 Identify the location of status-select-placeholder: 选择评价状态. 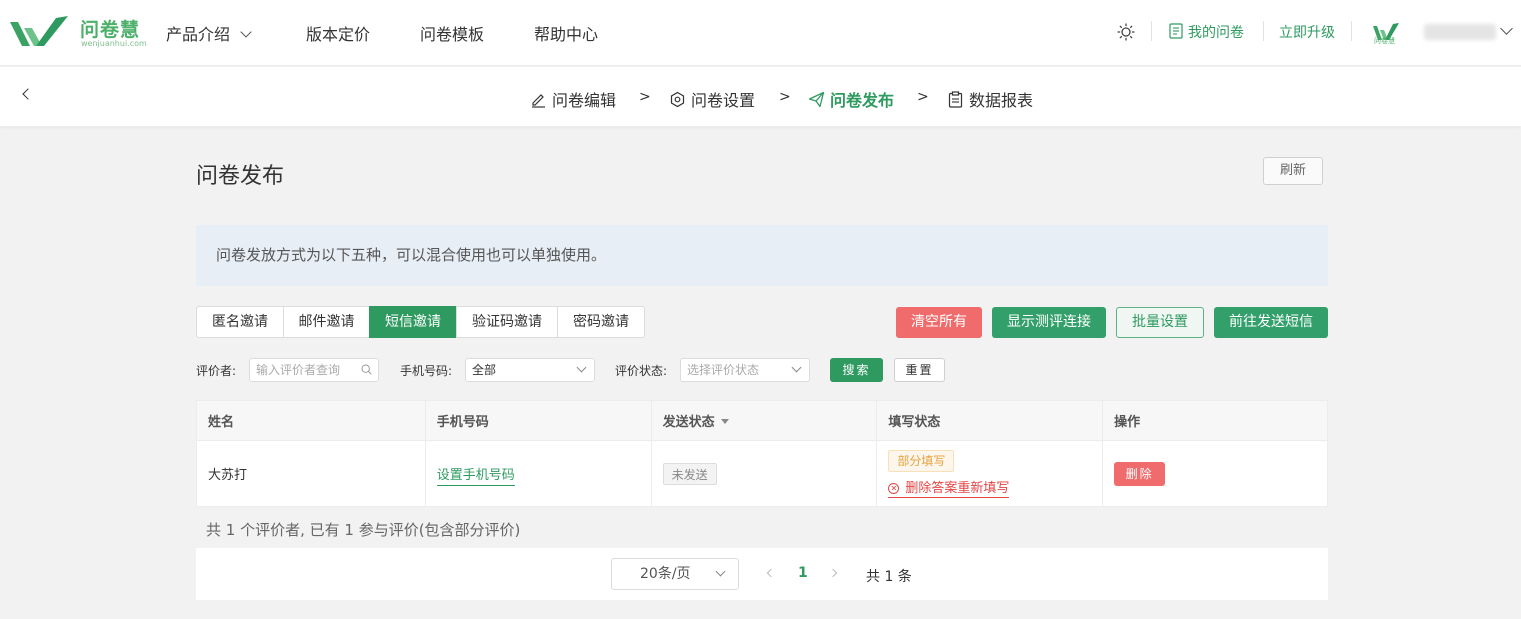
(723, 370).